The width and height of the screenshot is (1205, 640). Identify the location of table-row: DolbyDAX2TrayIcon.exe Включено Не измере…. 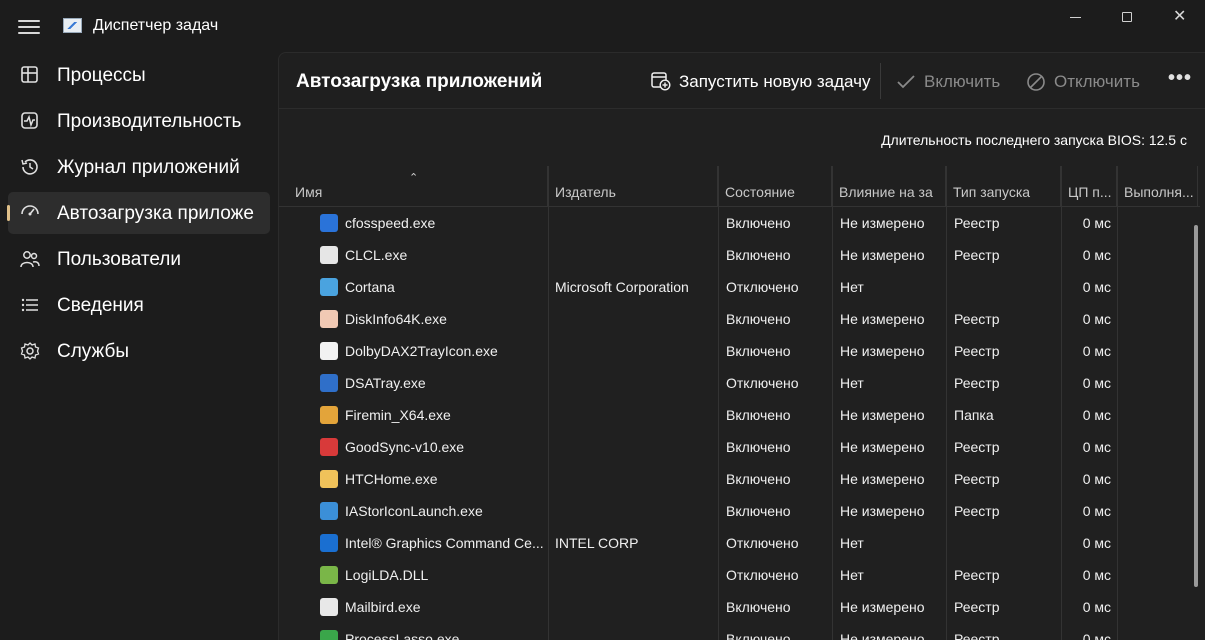
(739, 351).